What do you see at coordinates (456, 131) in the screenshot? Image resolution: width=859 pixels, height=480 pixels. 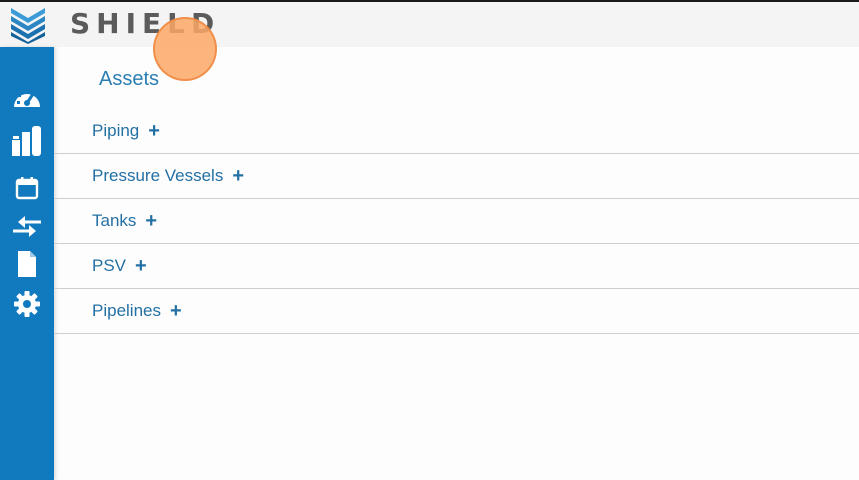 I see `asset-row-piping: Piping +` at bounding box center [456, 131].